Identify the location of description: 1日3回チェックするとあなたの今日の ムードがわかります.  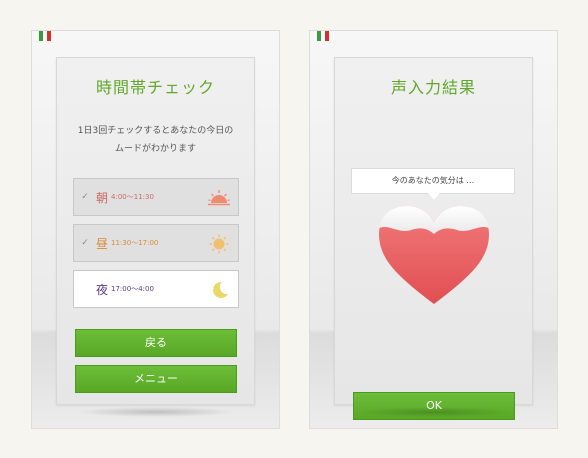
(155, 140).